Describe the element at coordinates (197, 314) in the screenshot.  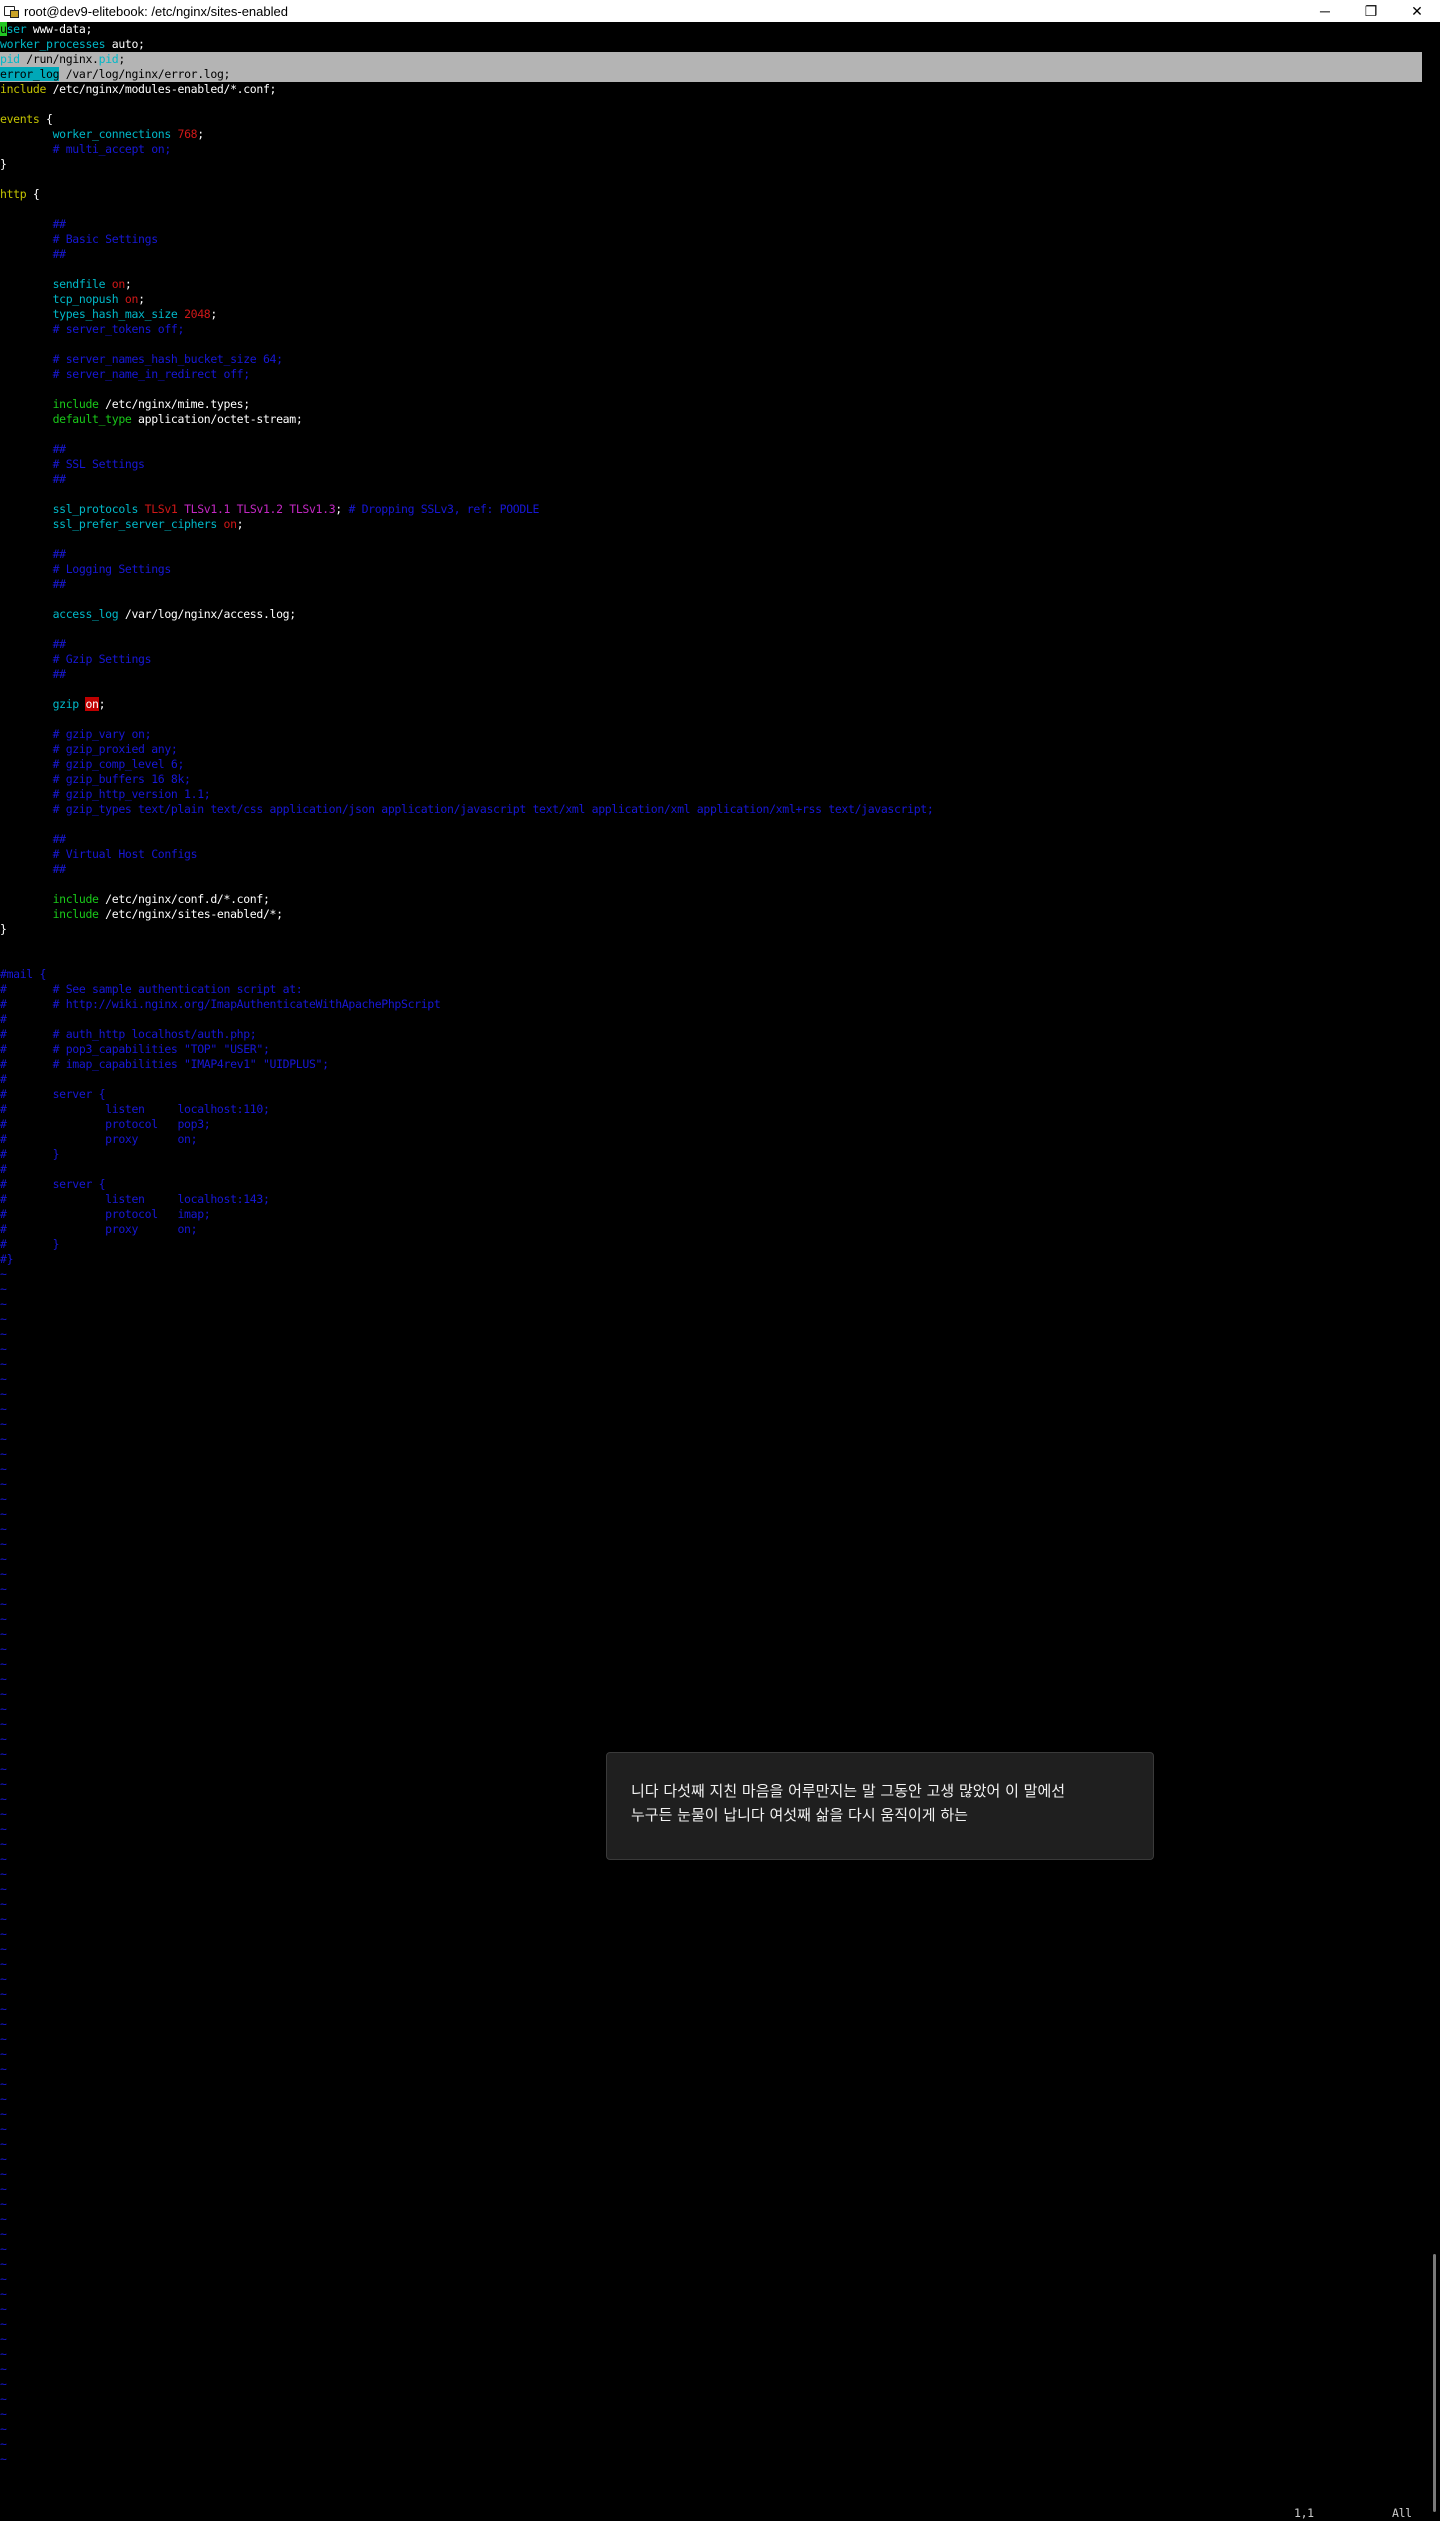
I see `code-token: 2048` at that location.